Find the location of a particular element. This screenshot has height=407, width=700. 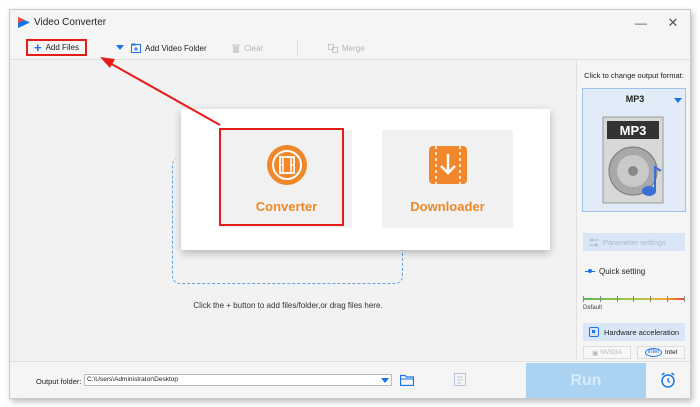

add-files-label: Add Files is located at coordinates (62, 47).